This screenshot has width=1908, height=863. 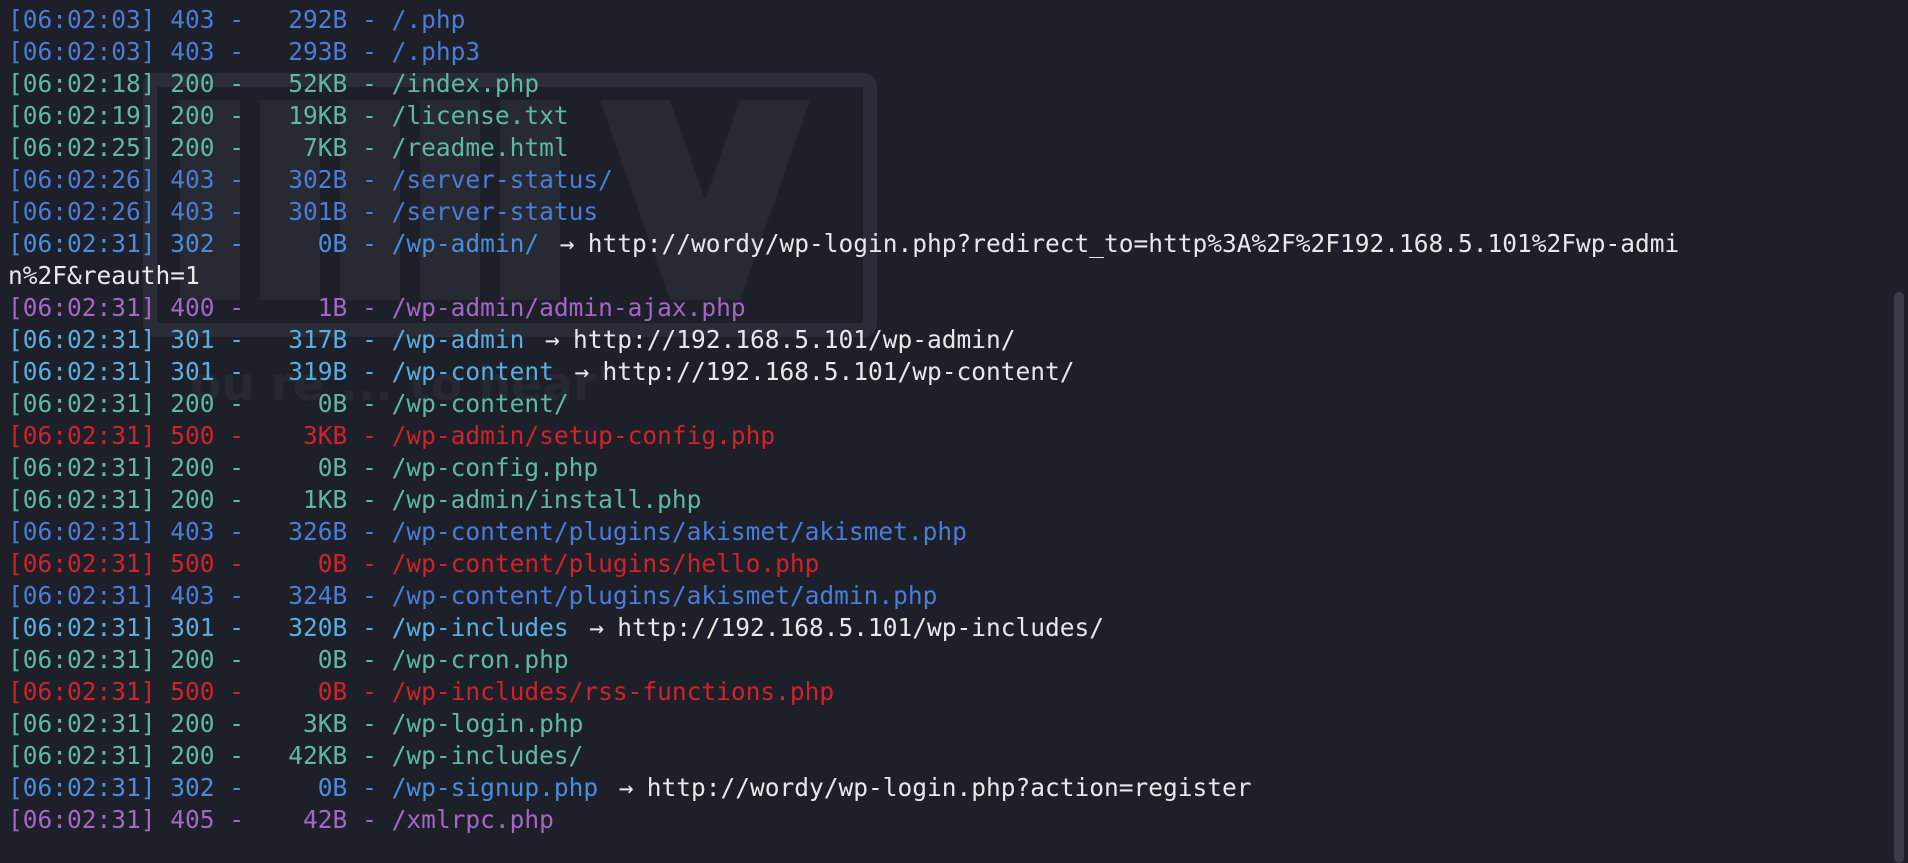 I want to click on wrapped-redirect-text: n%2F&reauth=1, so click(x=104, y=275).